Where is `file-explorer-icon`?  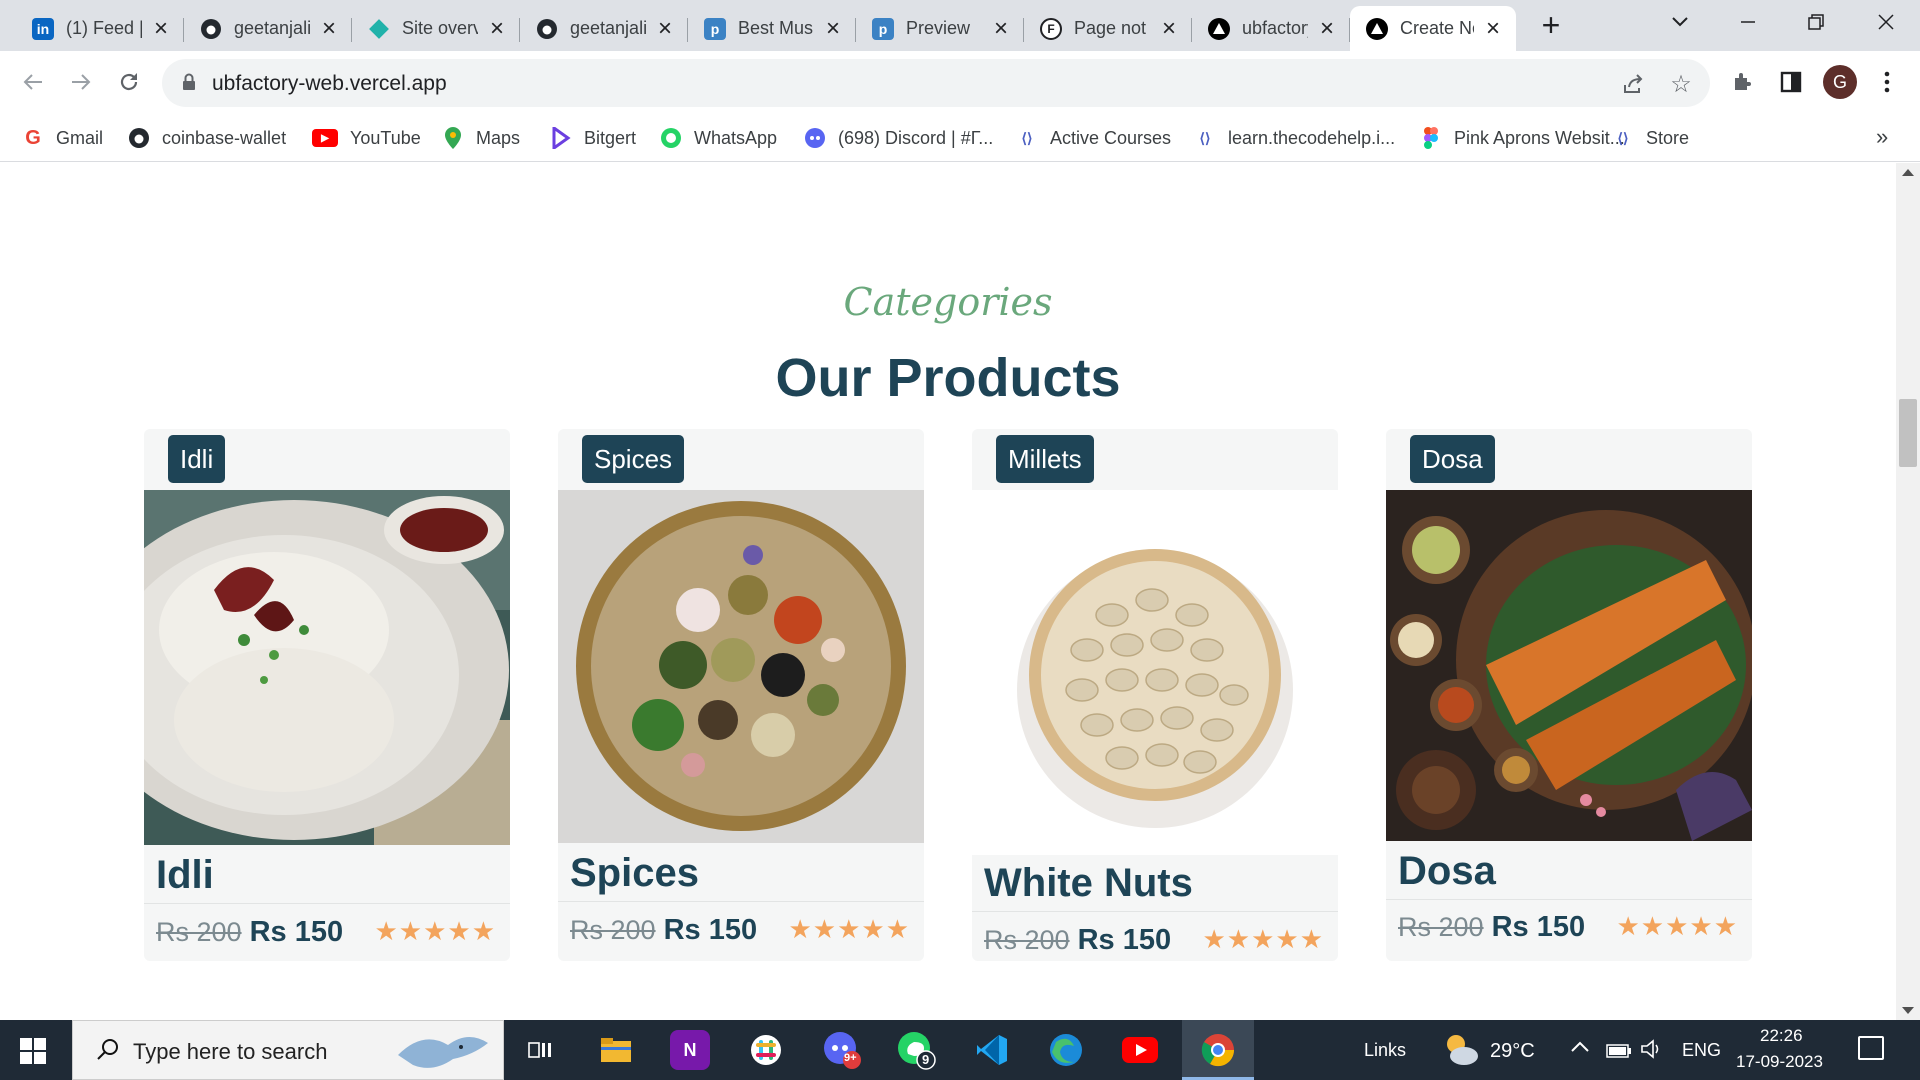
file-explorer-icon is located at coordinates (616, 1050).